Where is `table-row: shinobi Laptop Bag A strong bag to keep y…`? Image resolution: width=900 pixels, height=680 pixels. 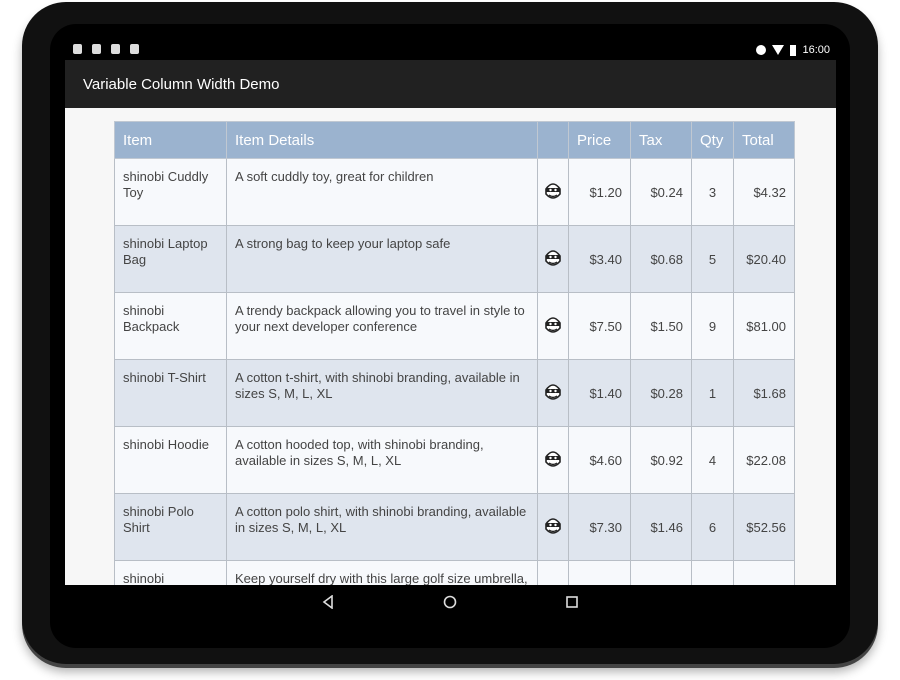 table-row: shinobi Laptop Bag A strong bag to keep y… is located at coordinates (454, 259).